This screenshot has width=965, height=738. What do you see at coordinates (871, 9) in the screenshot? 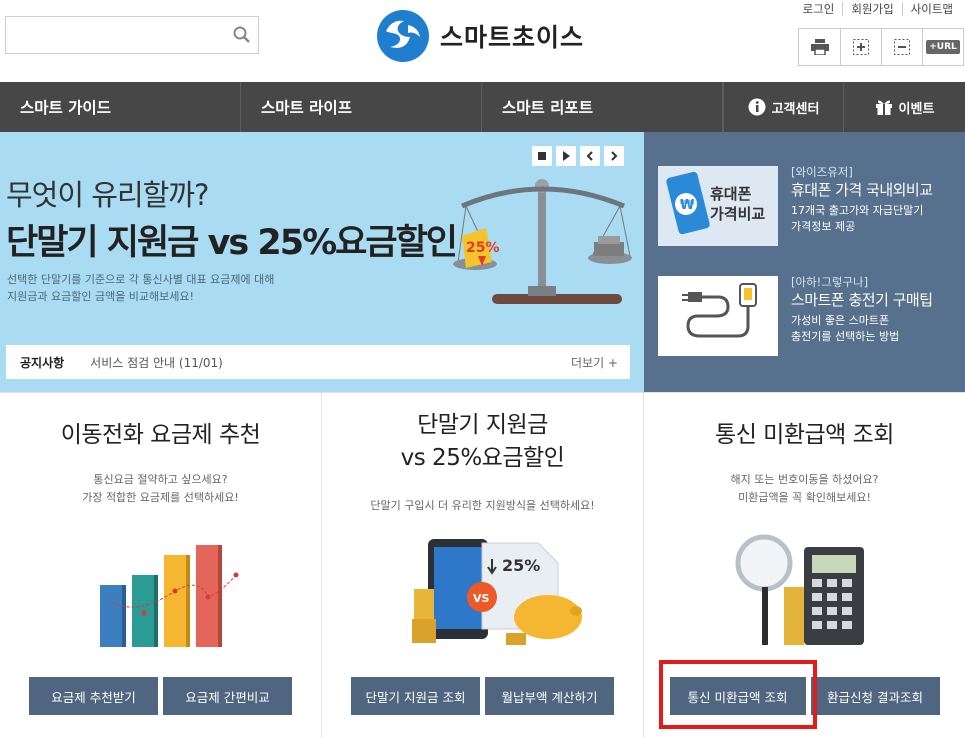
I see `signup-link: 회원가입` at bounding box center [871, 9].